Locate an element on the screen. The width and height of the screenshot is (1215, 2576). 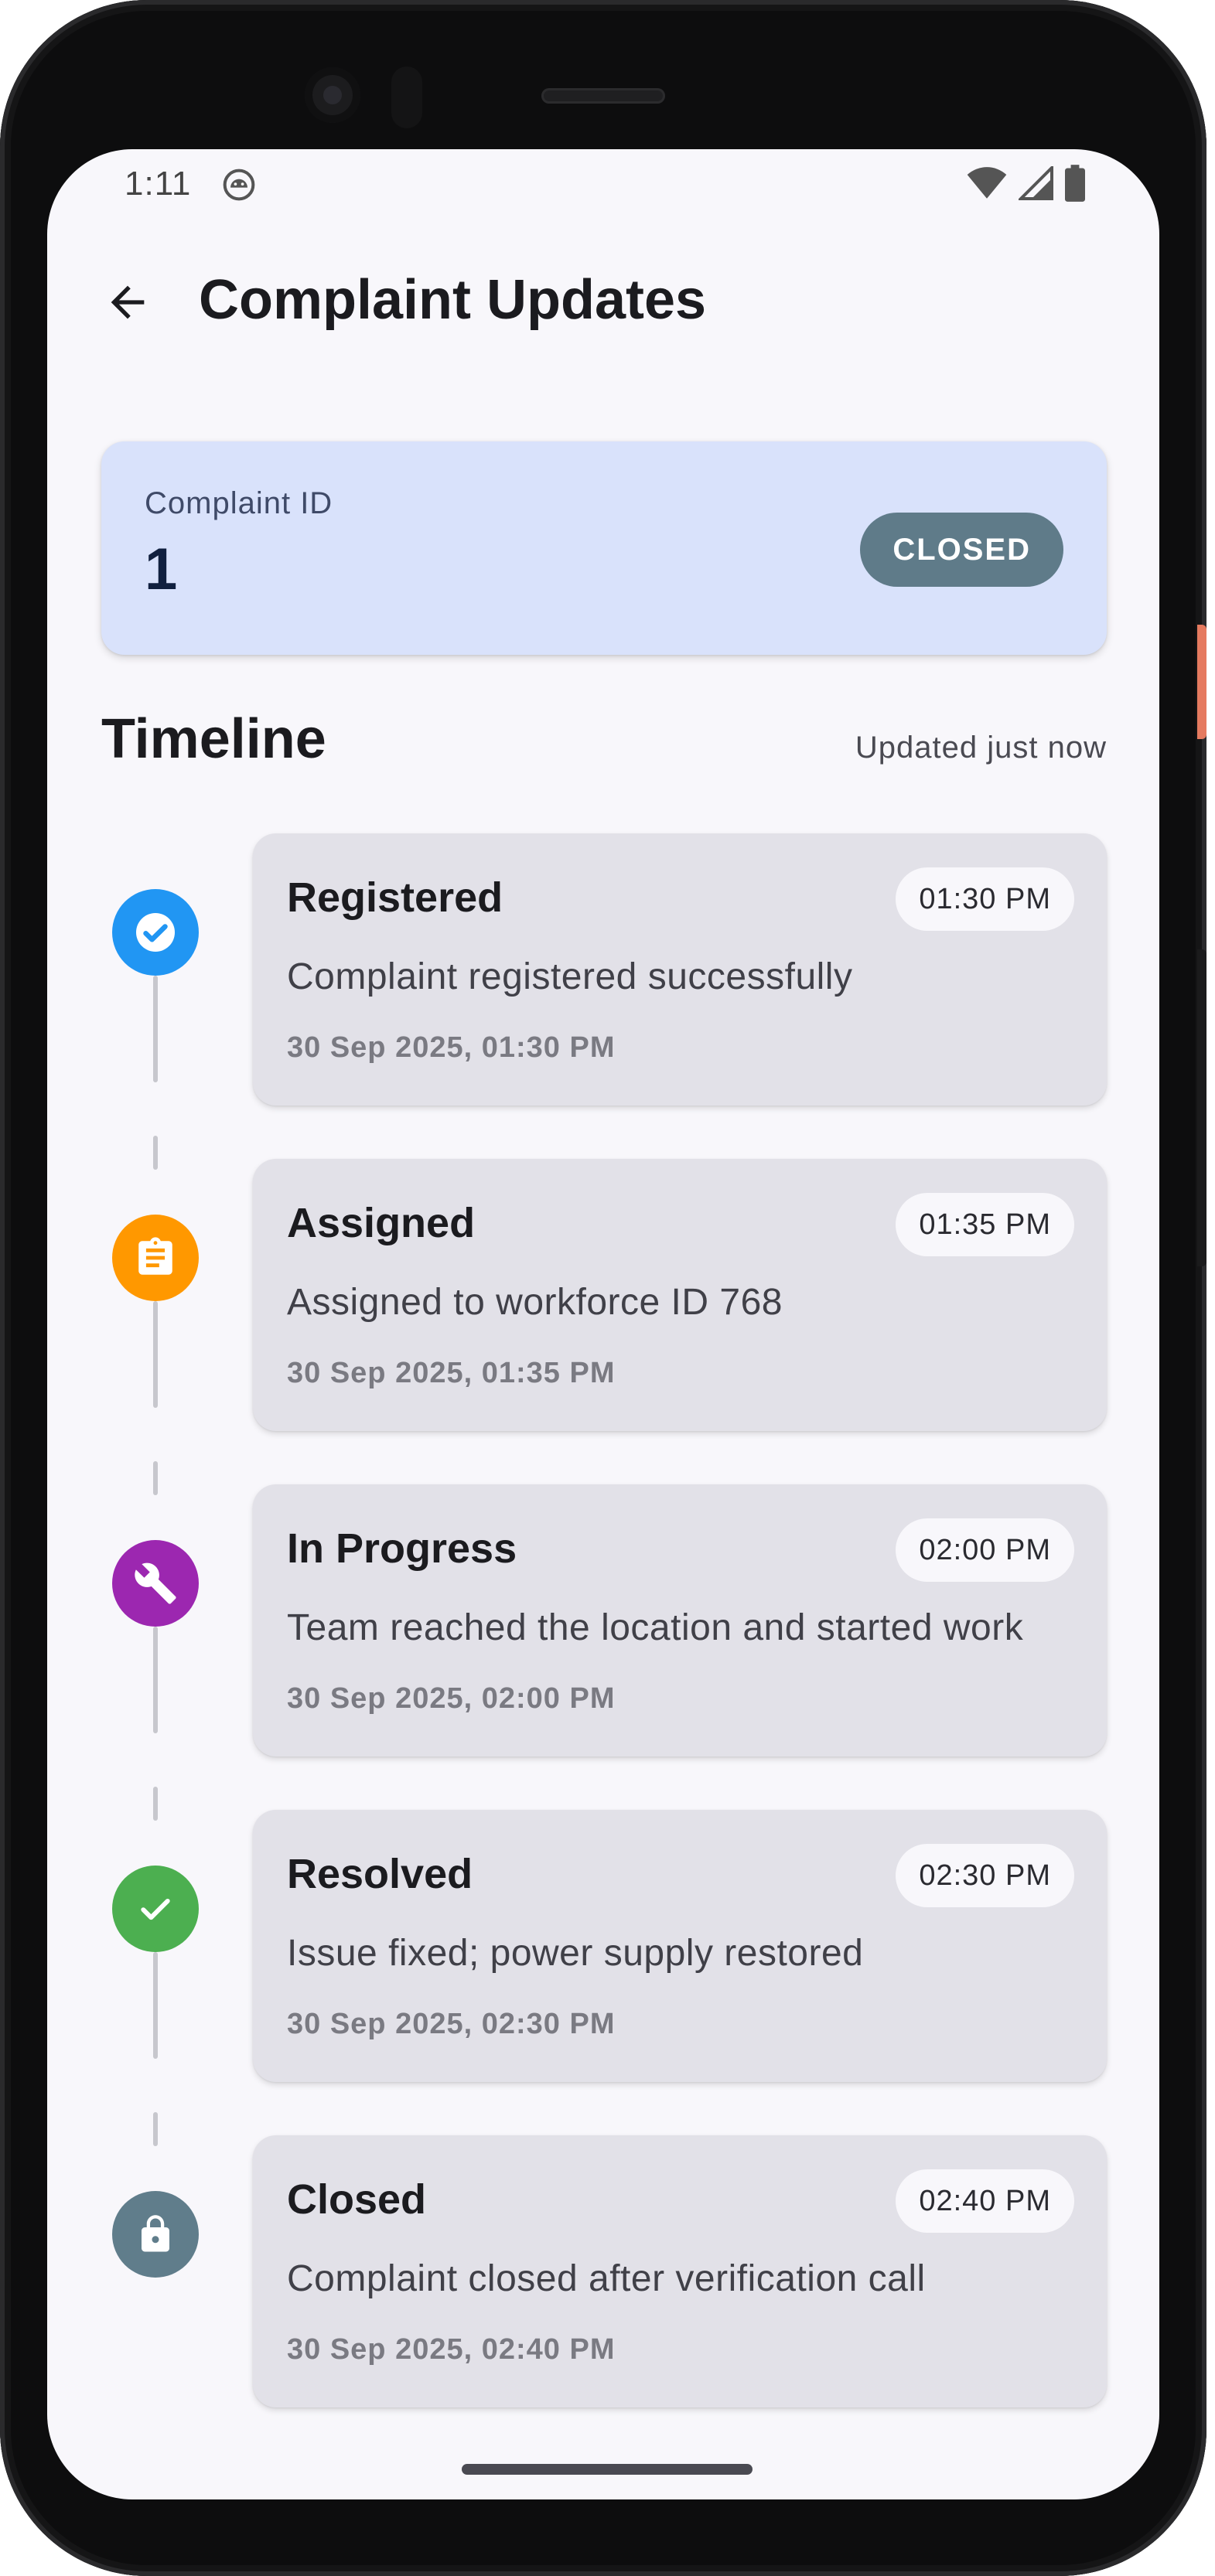
event-description: Complaint closed after verification call is located at coordinates (606, 2278).